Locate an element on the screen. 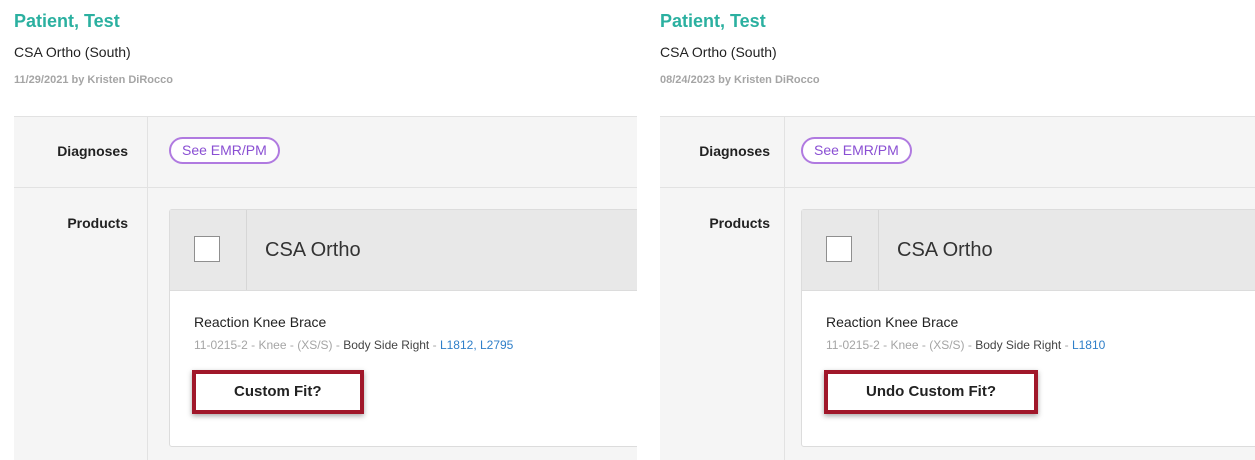  hcpcs-link: L1810 is located at coordinates (1088, 345).